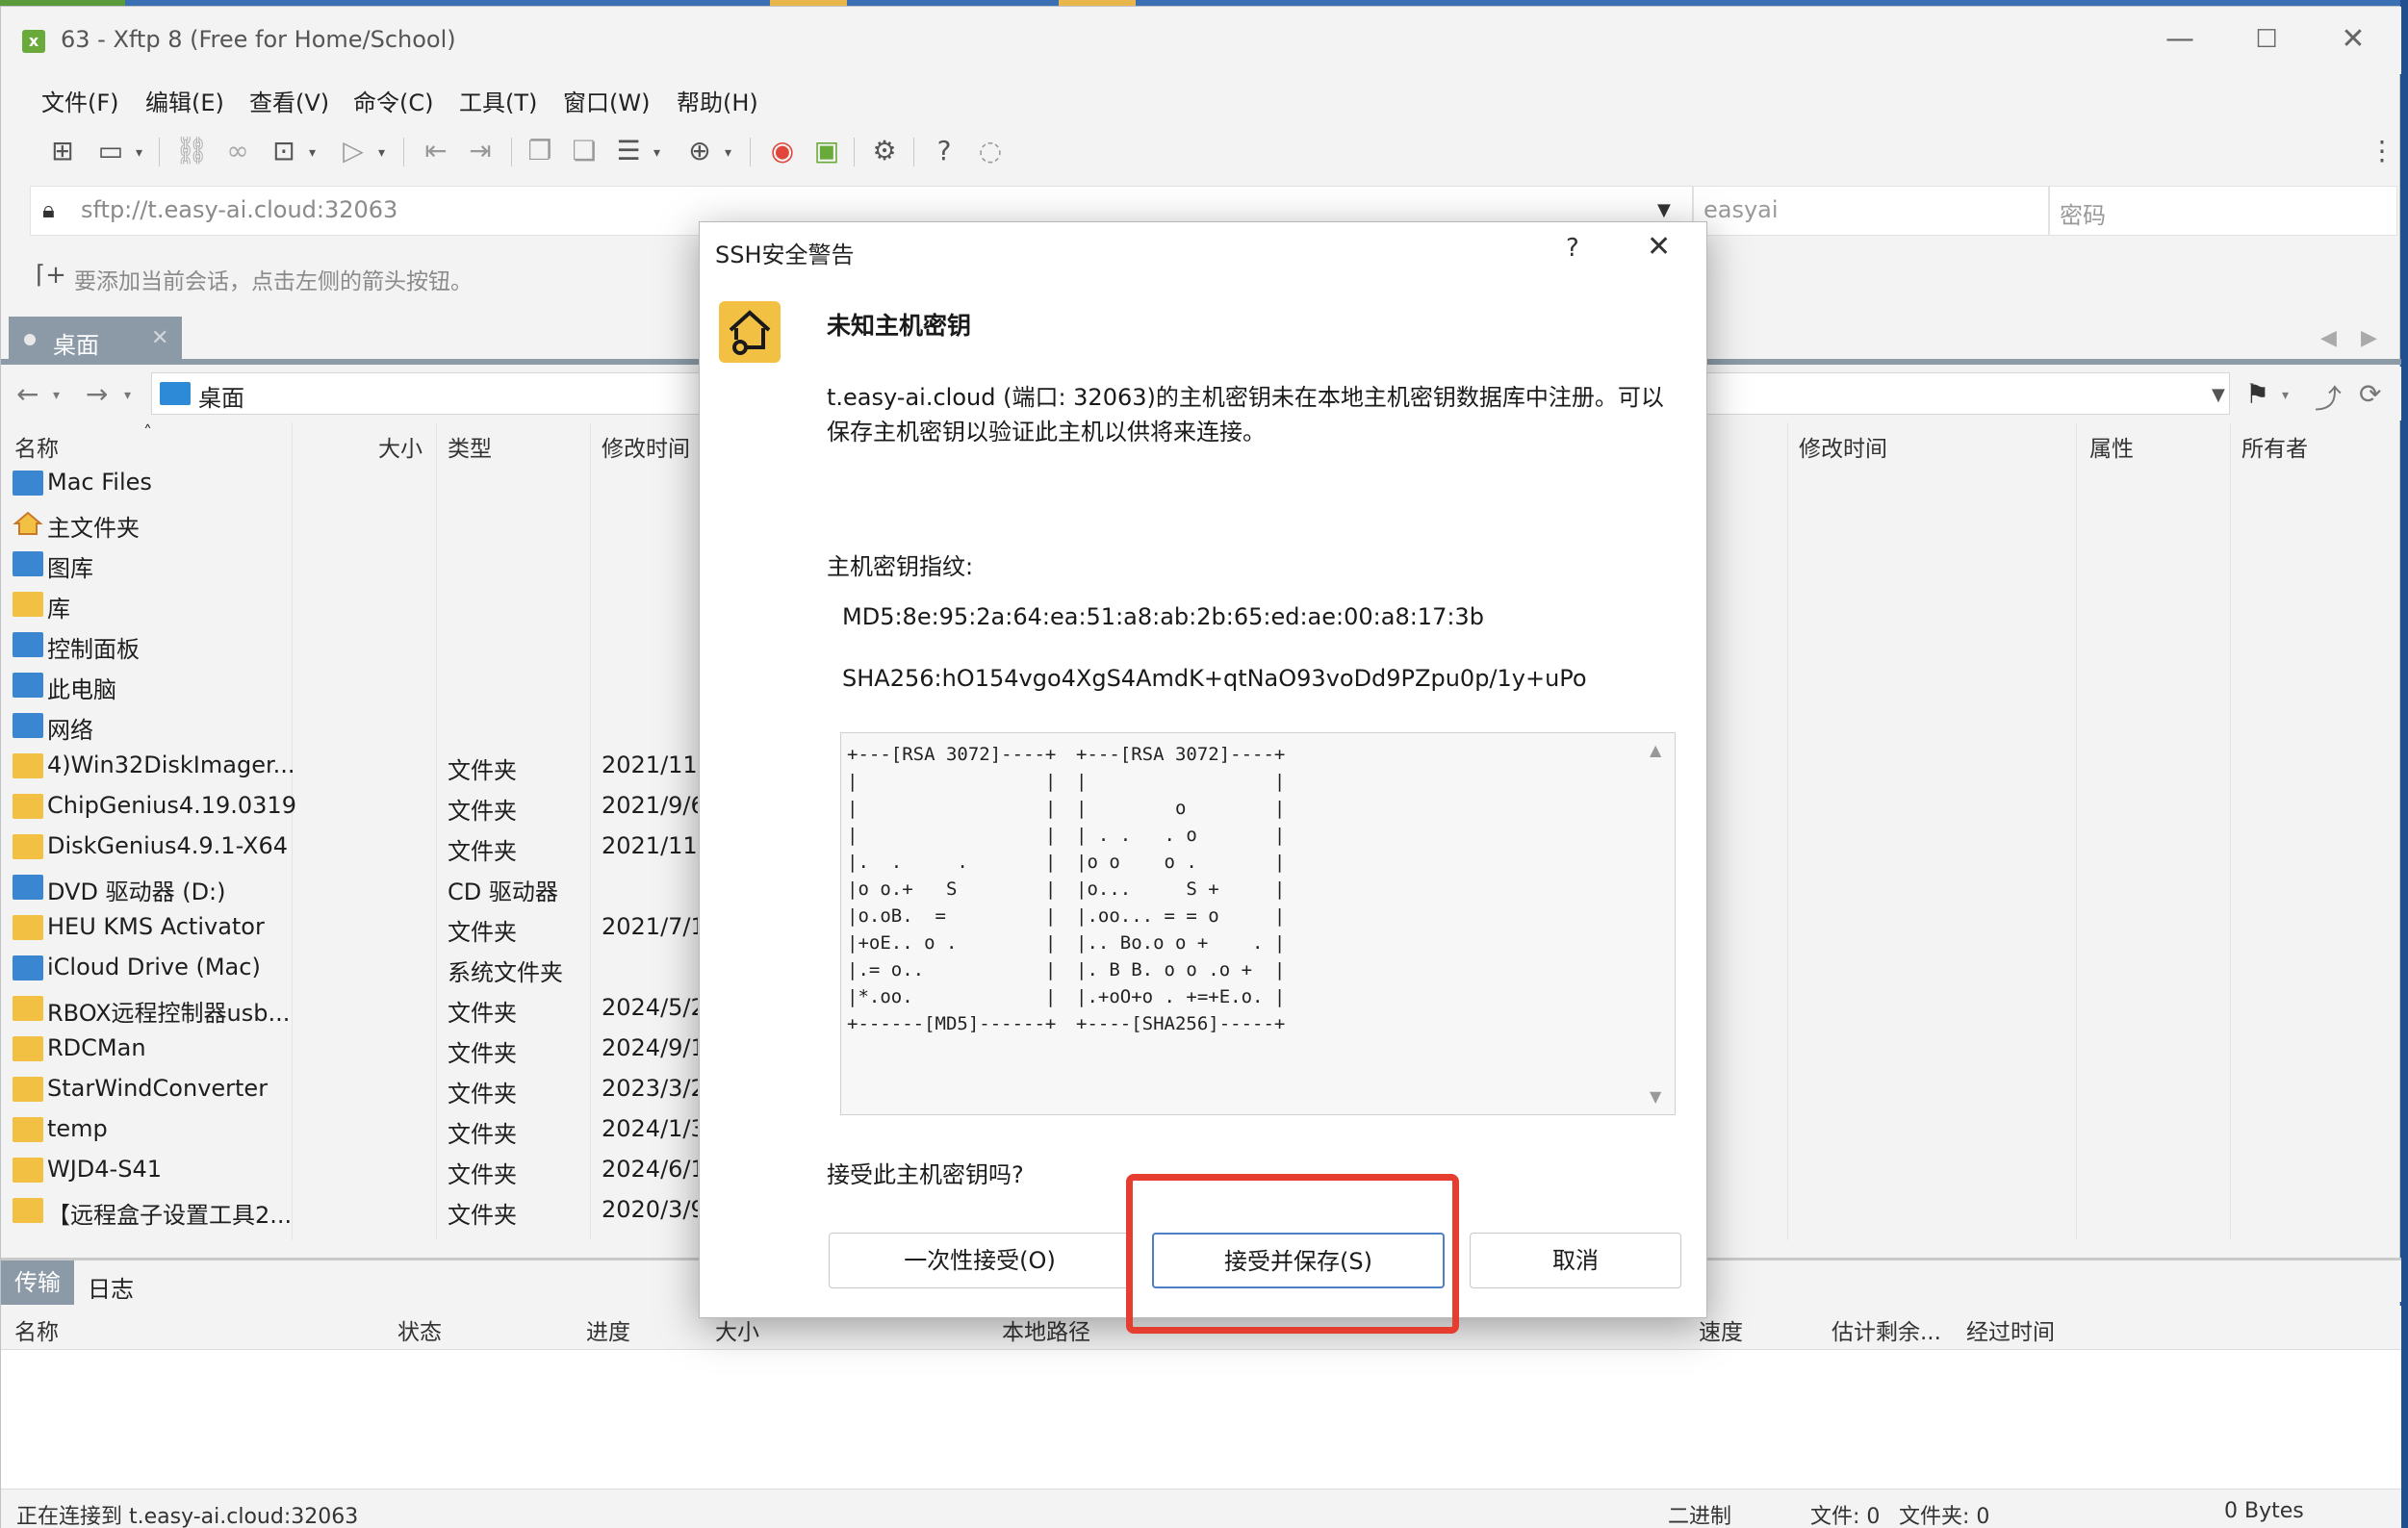  I want to click on column-name: 名称, so click(36, 446).